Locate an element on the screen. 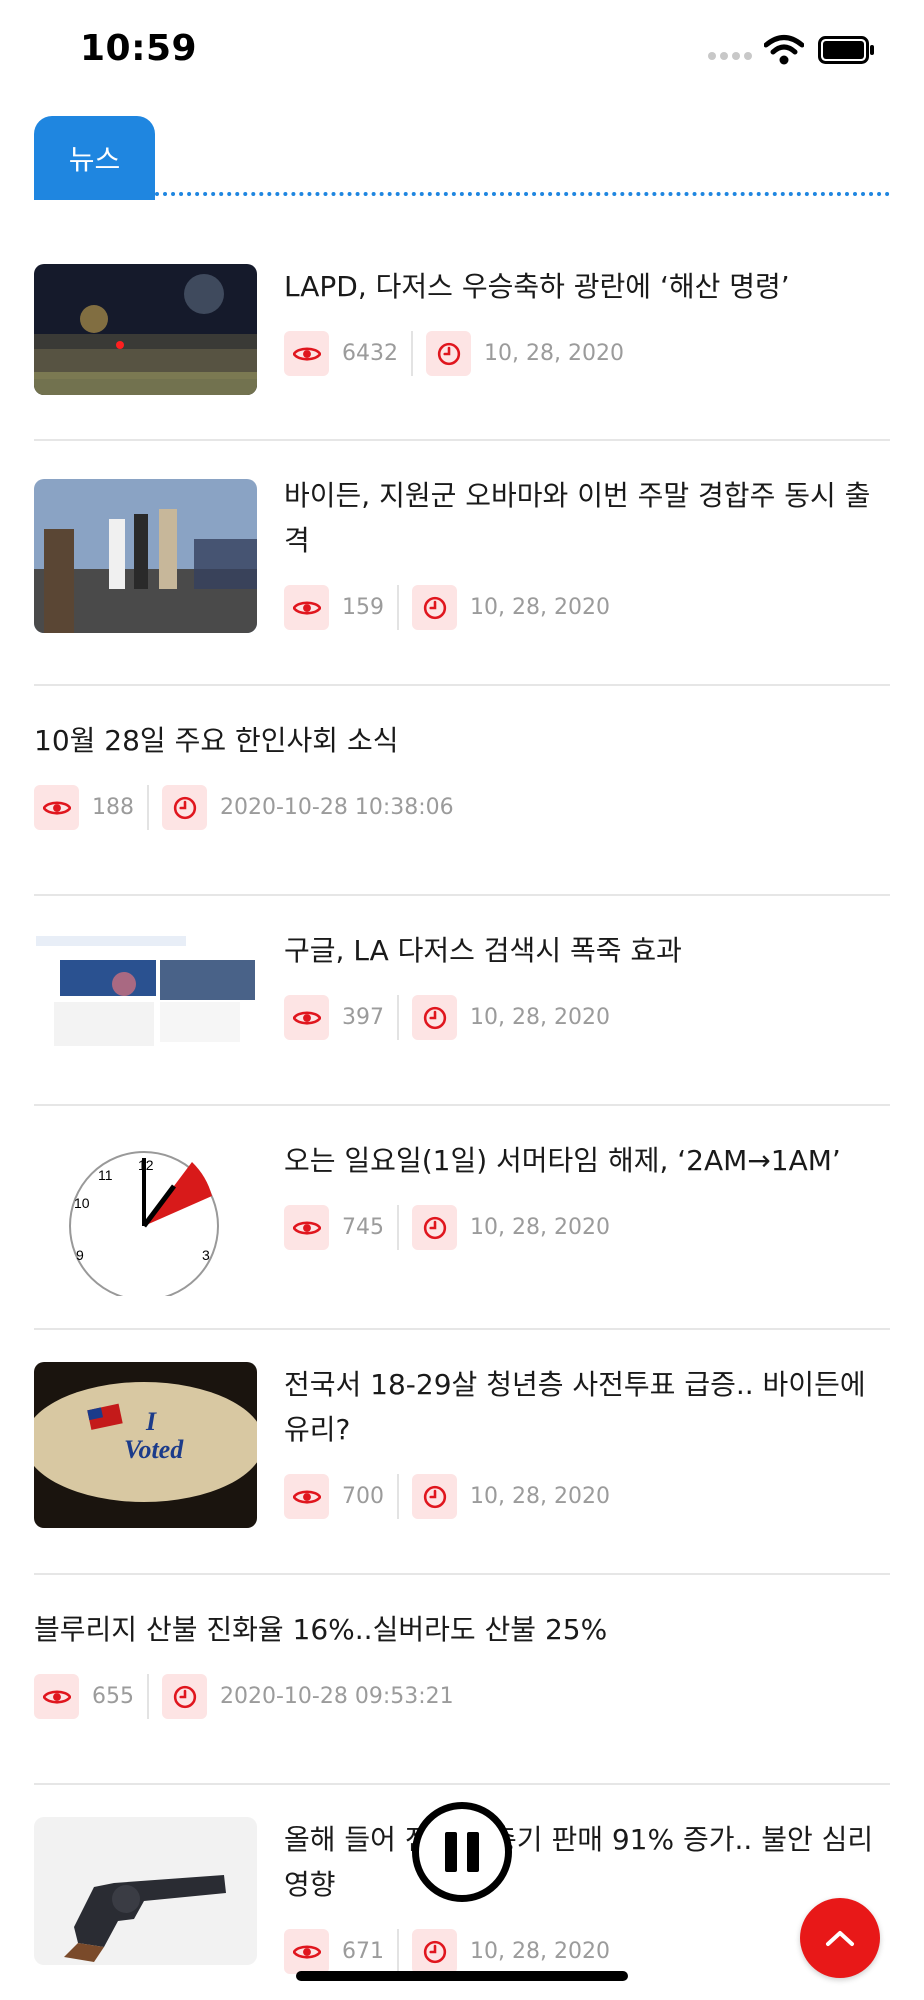 Image resolution: width=924 pixels, height=2000 pixels. tab-bar: 뉴스 is located at coordinates (462, 158).